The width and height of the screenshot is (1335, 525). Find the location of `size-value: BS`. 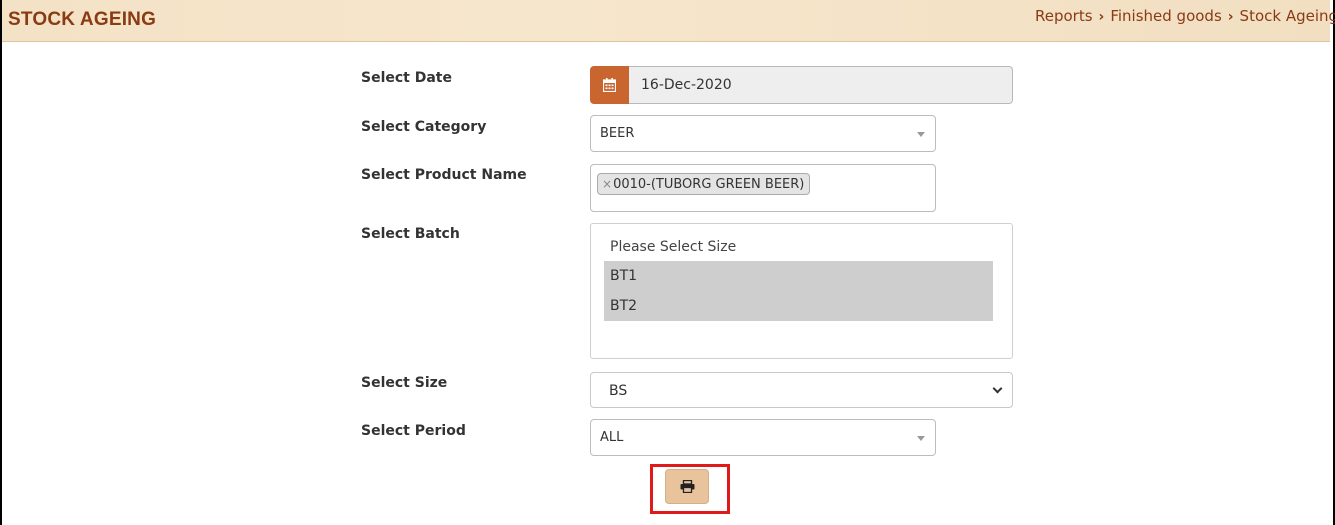

size-value: BS is located at coordinates (618, 391).